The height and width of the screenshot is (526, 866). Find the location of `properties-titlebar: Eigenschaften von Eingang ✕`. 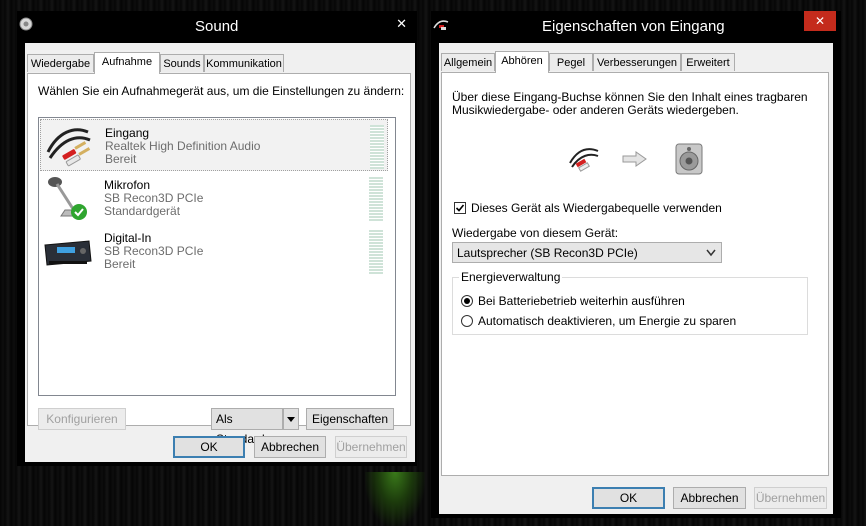

properties-titlebar: Eigenschaften von Eingang ✕ is located at coordinates (636, 26).